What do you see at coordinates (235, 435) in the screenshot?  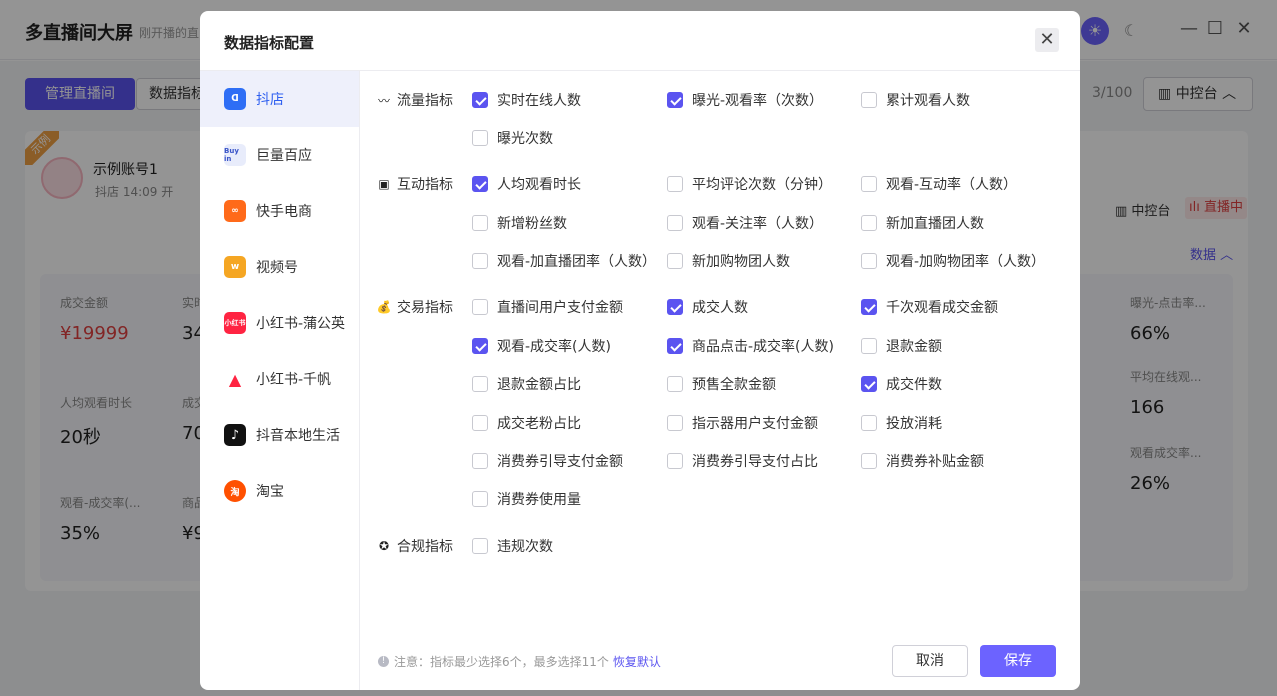 I see `tiktok-local-icon: ♪` at bounding box center [235, 435].